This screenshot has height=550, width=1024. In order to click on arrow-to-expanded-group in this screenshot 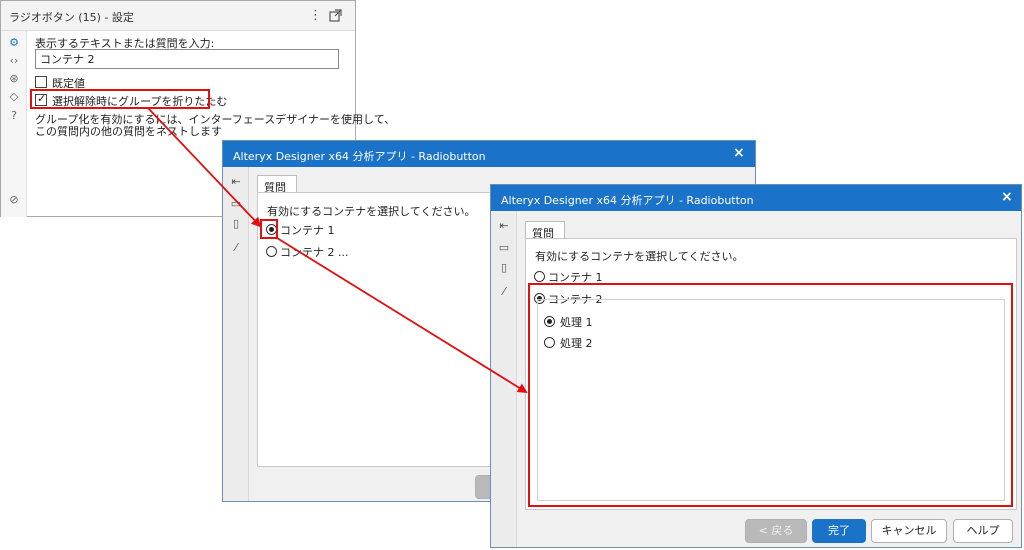, I will do `click(402, 315)`.